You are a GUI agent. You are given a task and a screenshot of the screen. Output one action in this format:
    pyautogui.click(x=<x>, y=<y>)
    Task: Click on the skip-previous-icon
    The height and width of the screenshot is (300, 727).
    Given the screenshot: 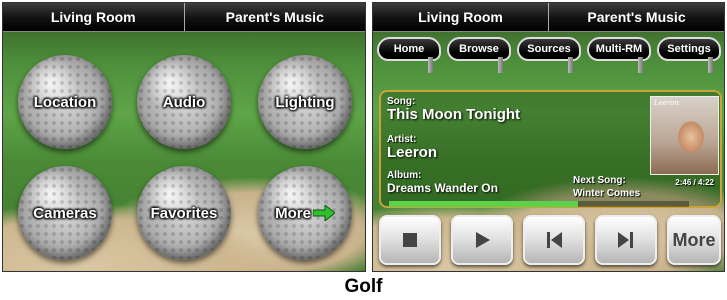 What is the action you would take?
    pyautogui.click(x=554, y=240)
    